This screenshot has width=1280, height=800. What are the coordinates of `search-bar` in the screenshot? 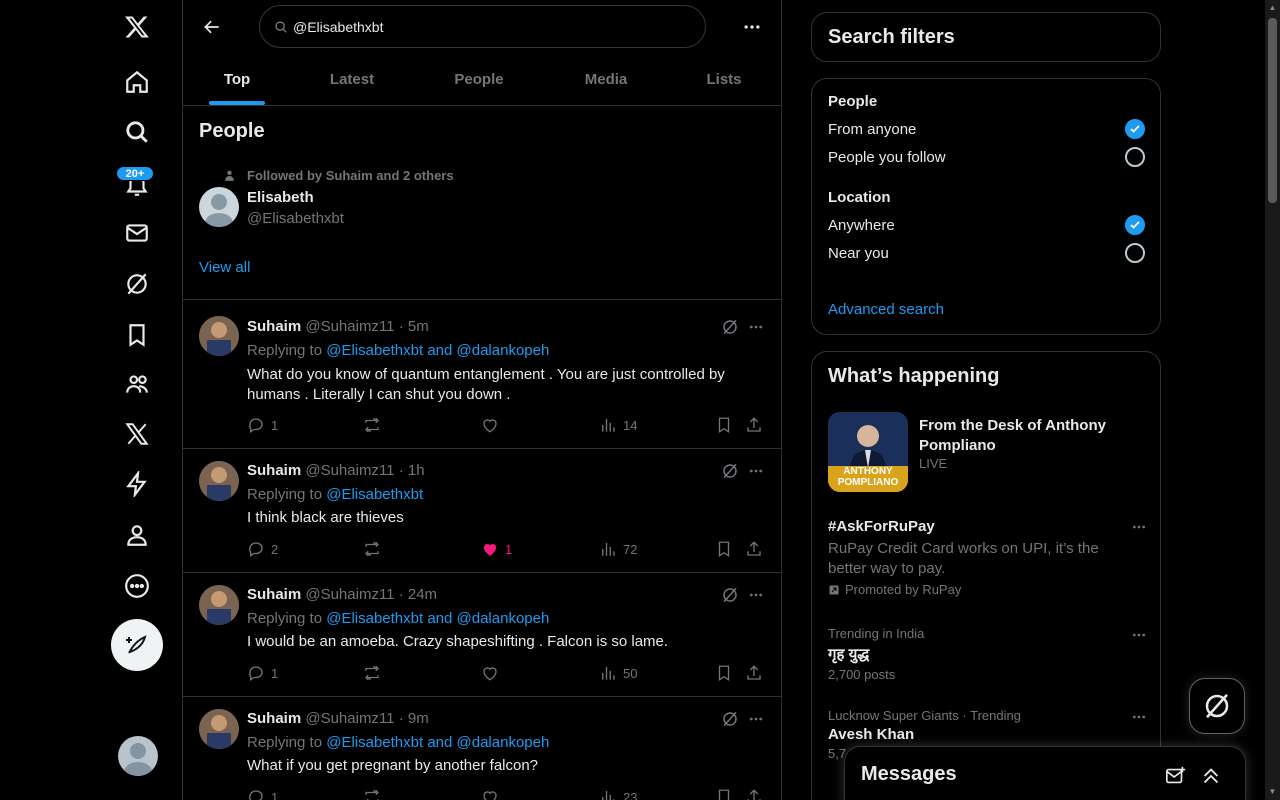 It's located at (482, 26).